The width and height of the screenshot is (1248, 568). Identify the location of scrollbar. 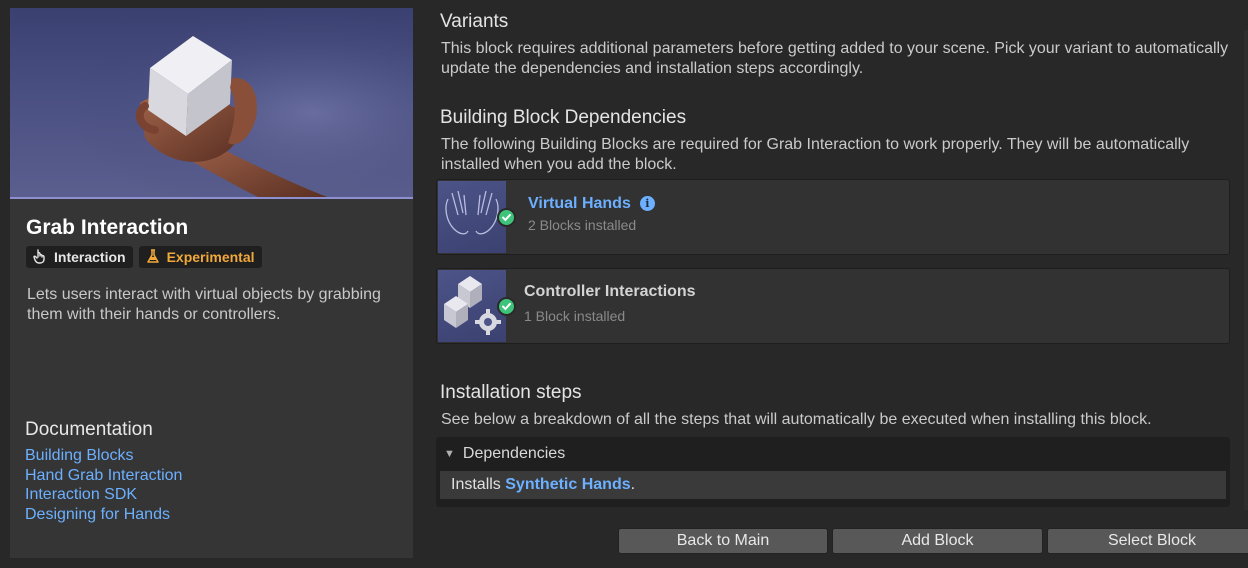
(1246, 270).